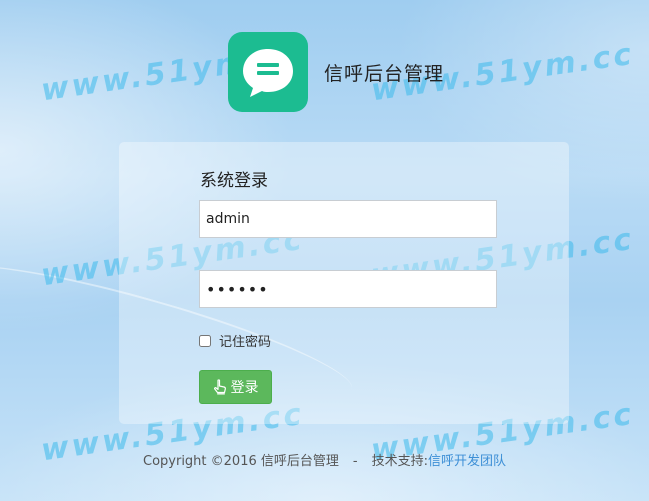 The image size is (649, 501). Describe the element at coordinates (245, 340) in the screenshot. I see `remember-password-label: 记住密码` at that location.